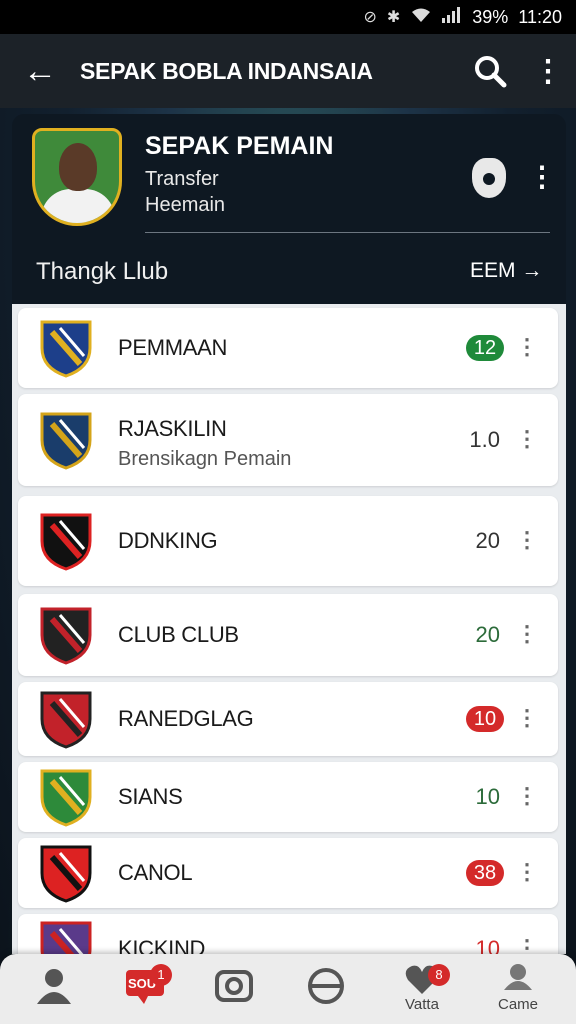  I want to click on club-section-label: Thangk Llub, so click(102, 271).